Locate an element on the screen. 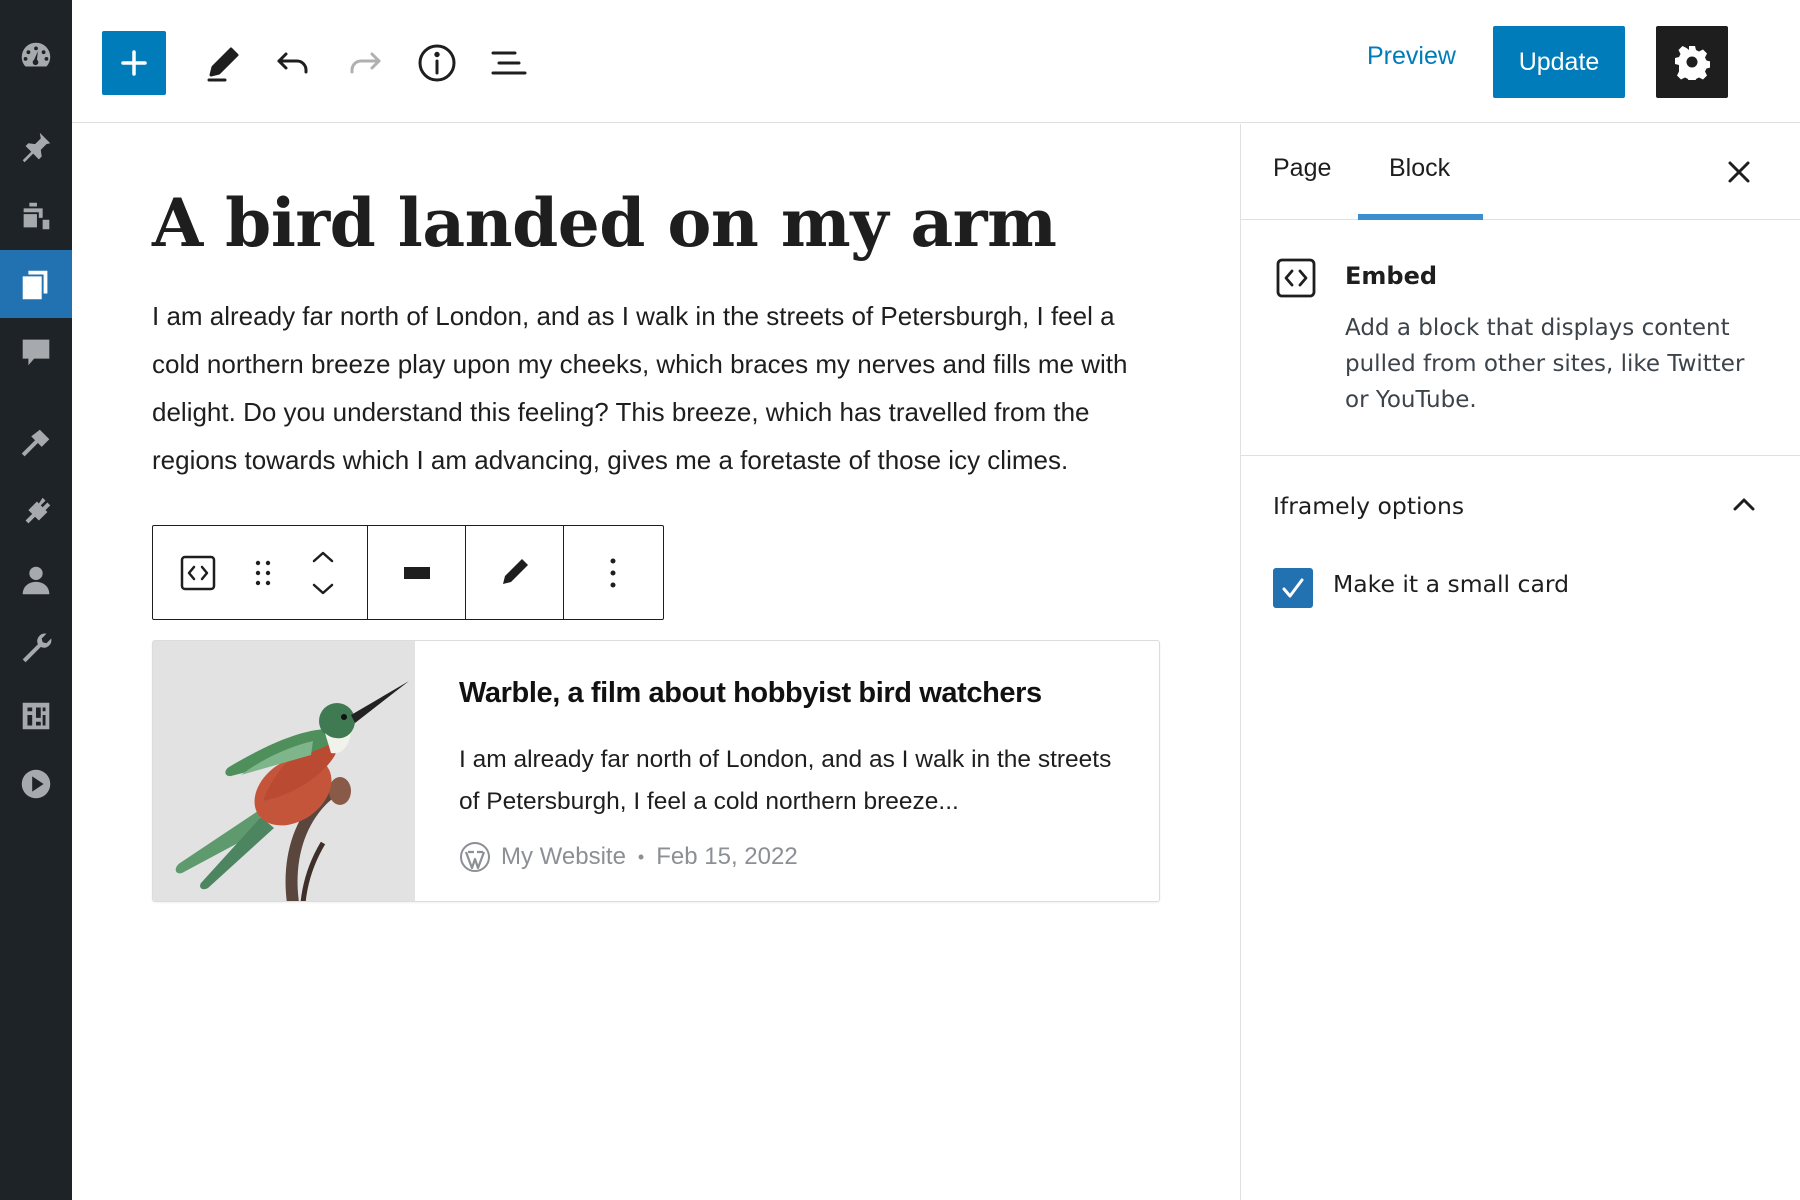 Image resolution: width=1800 pixels, height=1200 pixels. appearance-icon is located at coordinates (36, 444).